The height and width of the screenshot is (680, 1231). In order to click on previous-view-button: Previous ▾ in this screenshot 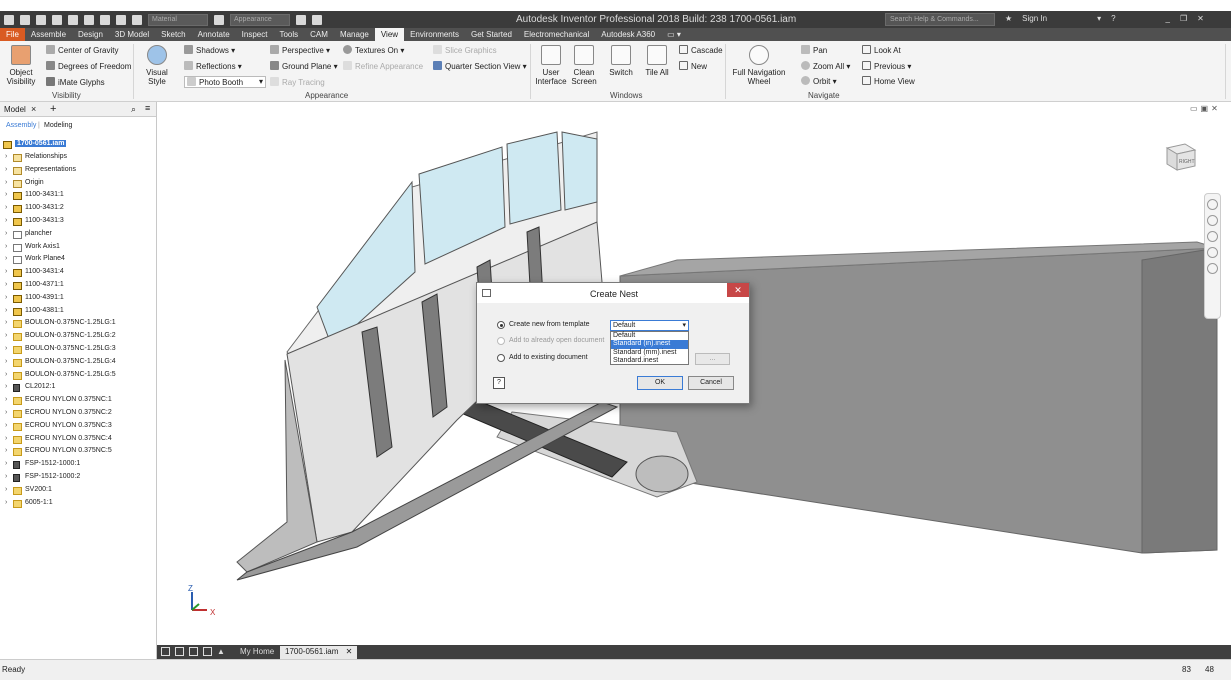, I will do `click(886, 66)`.